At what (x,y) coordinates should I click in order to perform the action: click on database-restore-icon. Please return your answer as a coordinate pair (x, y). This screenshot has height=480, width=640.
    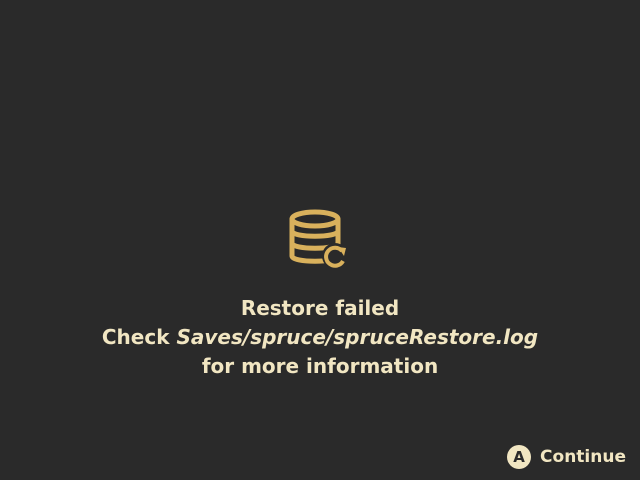
    Looking at the image, I should click on (320, 239).